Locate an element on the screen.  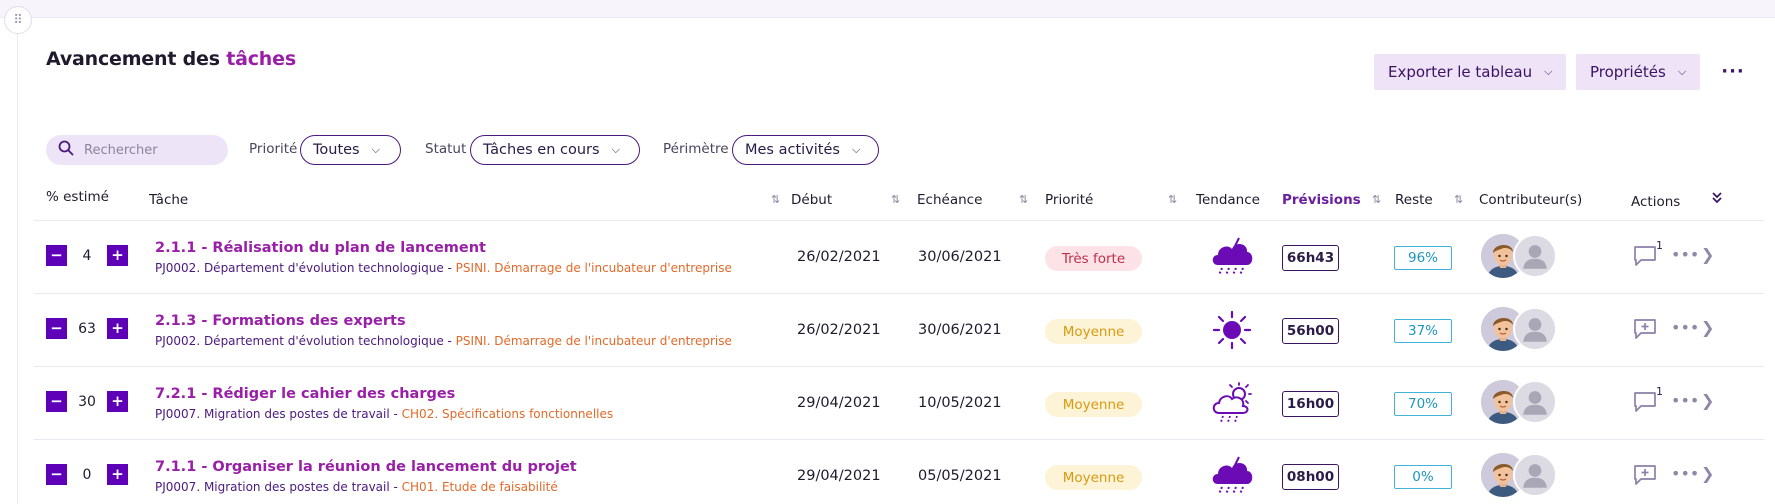
task-title-link: 2.1.3 - Formations des experts is located at coordinates (280, 321).